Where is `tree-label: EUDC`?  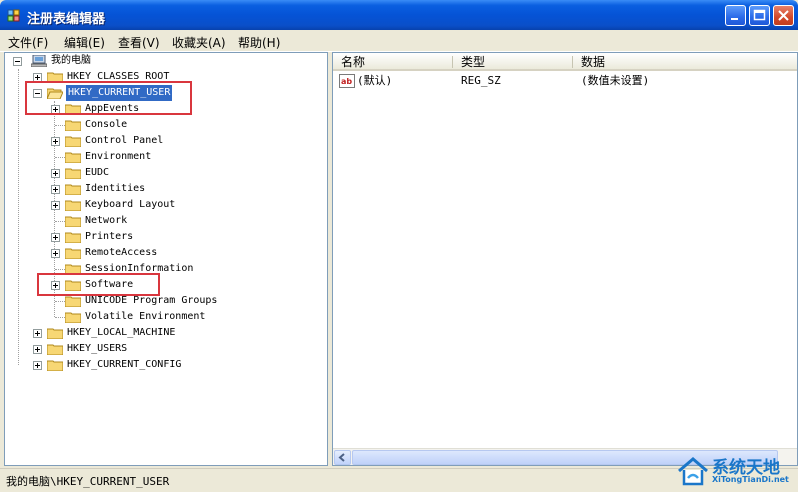
tree-label: EUDC is located at coordinates (97, 172).